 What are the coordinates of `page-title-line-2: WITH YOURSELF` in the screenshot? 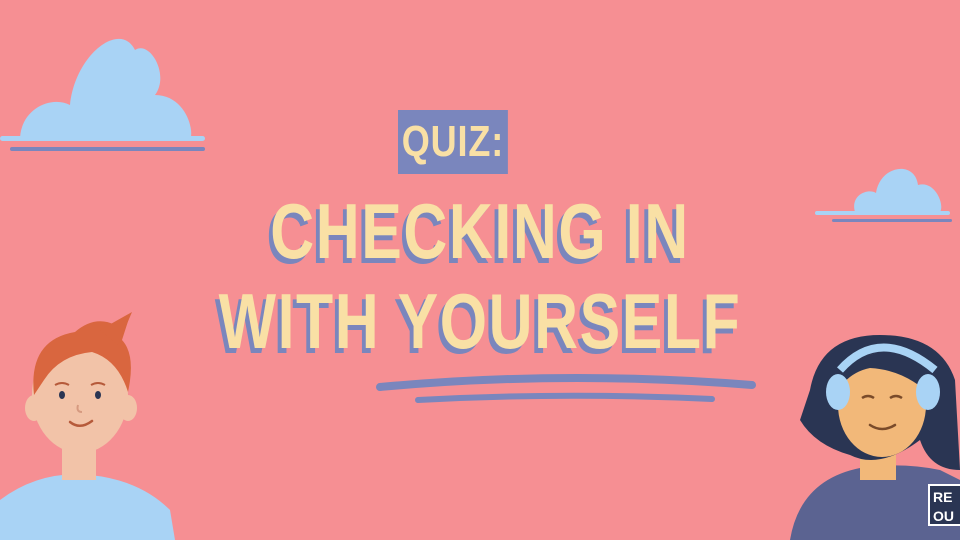 It's located at (480, 321).